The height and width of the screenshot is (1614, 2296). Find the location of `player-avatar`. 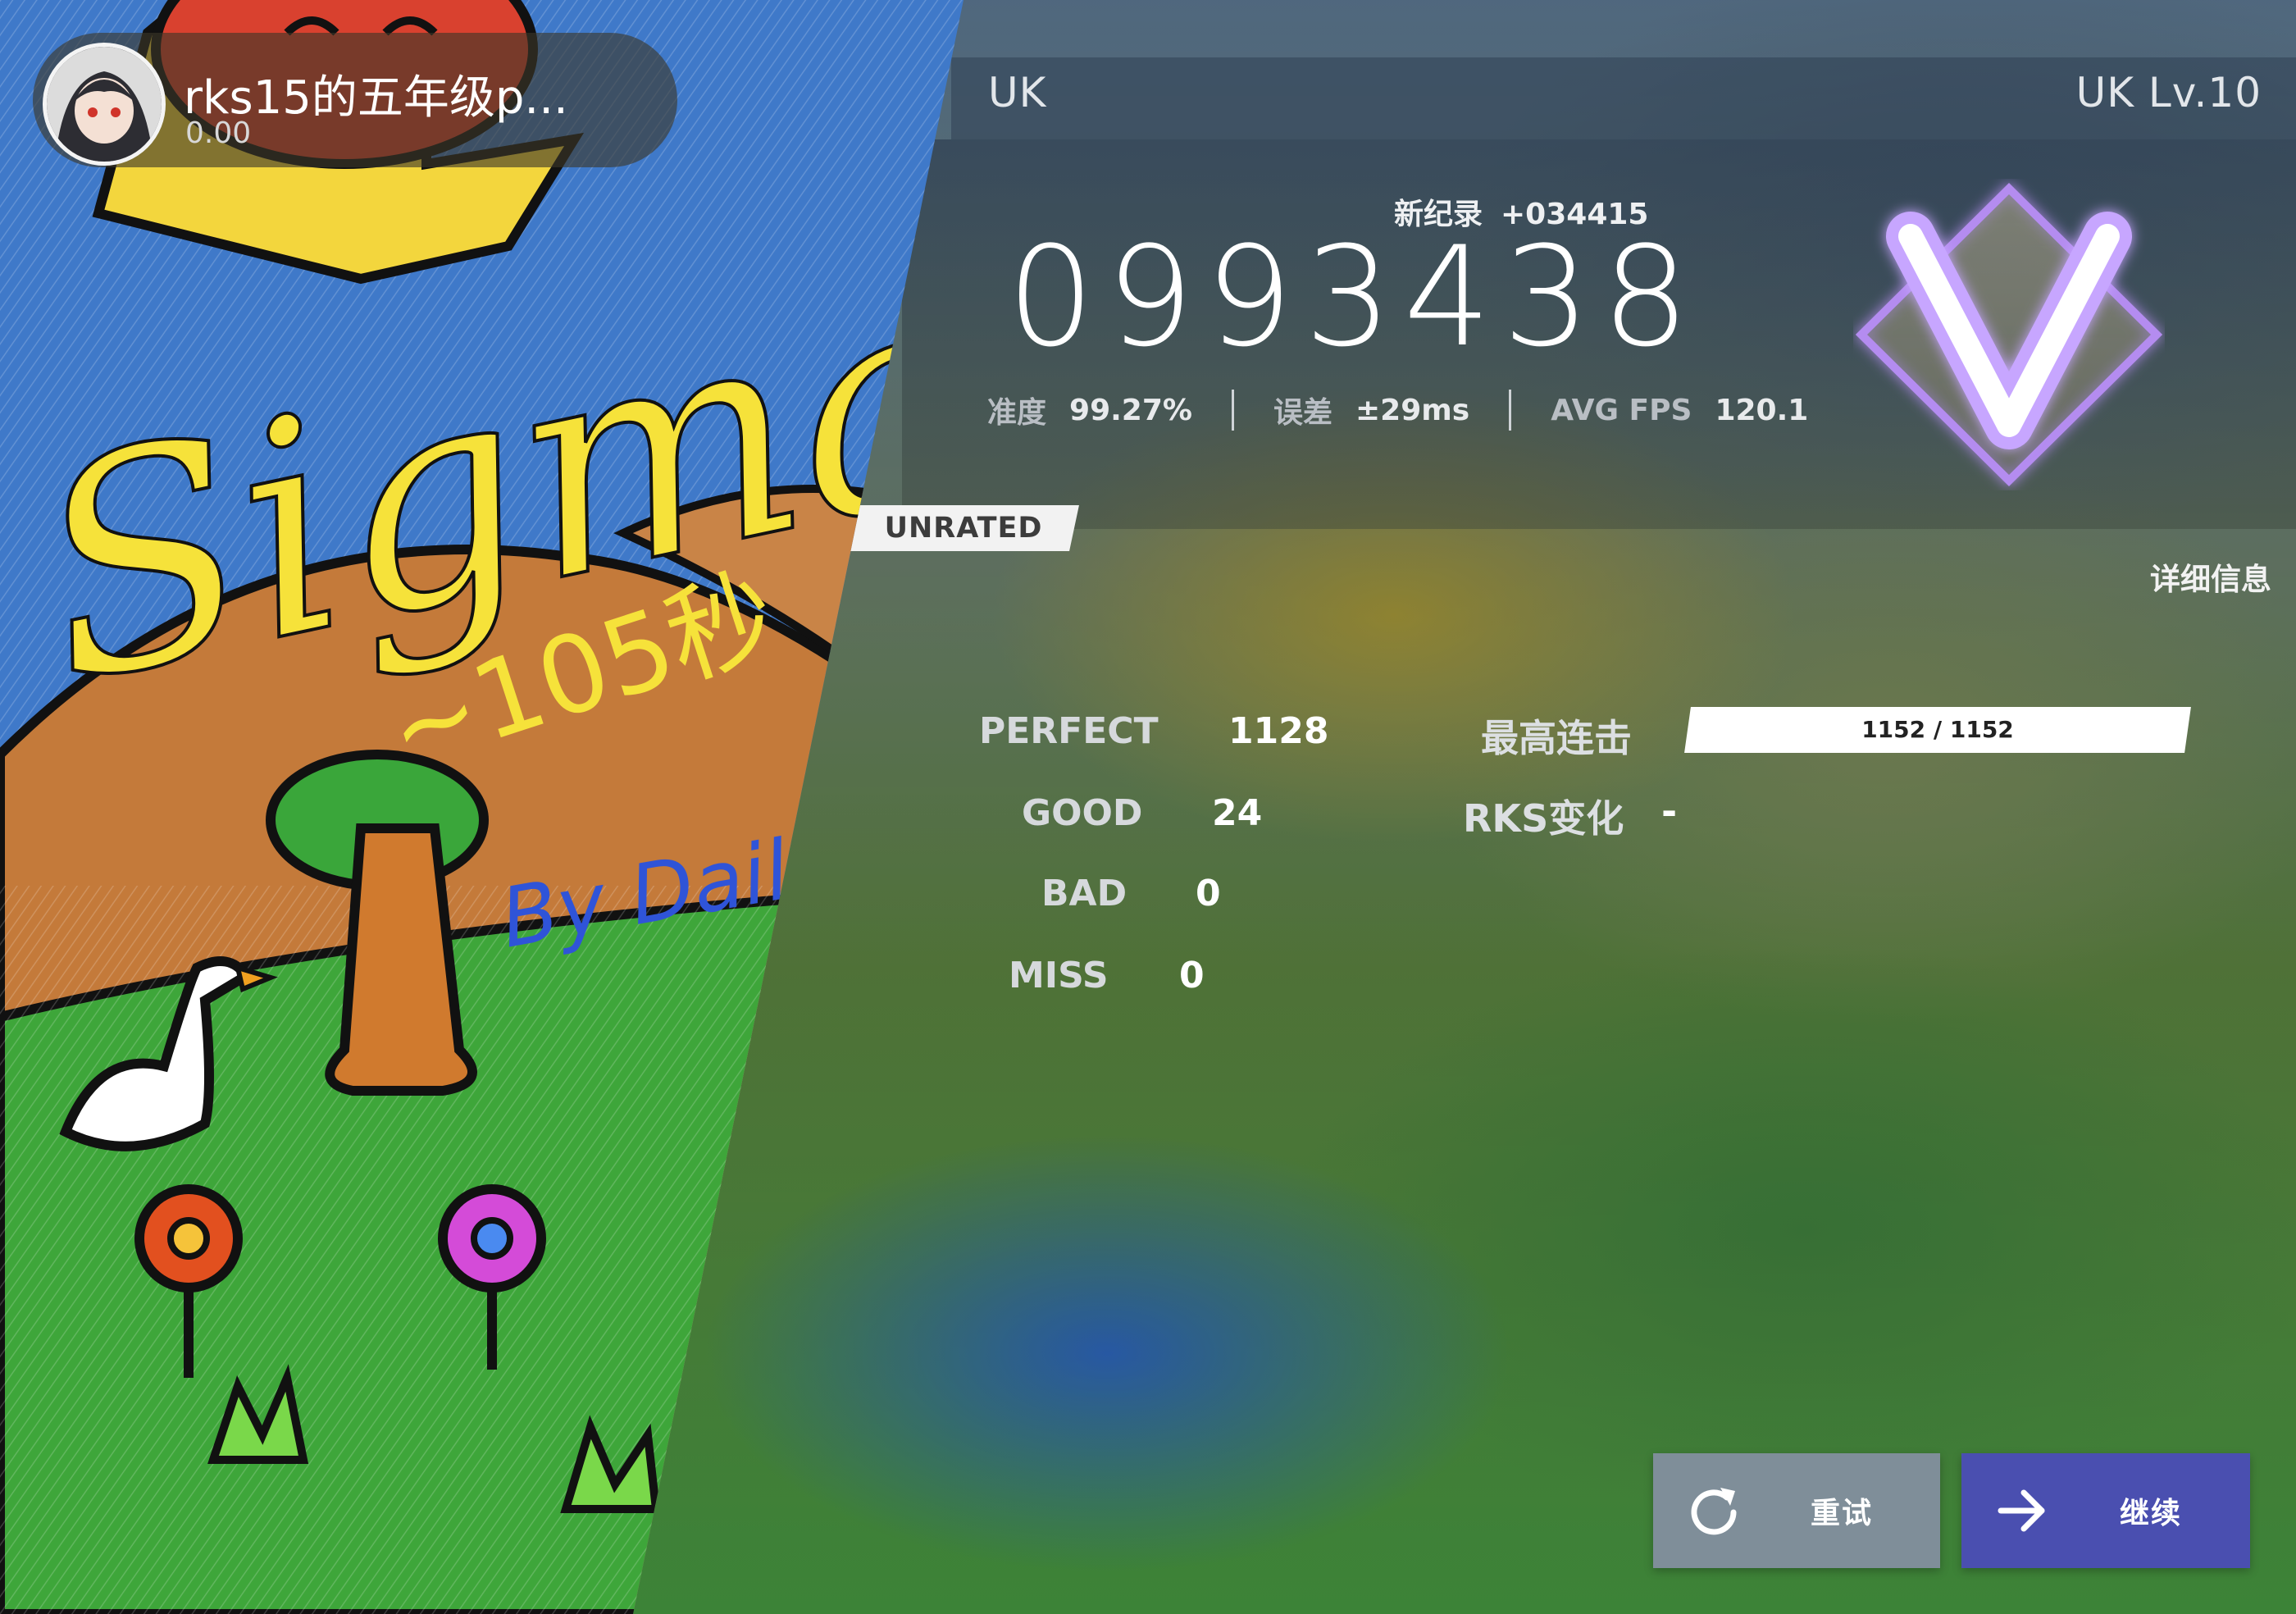

player-avatar is located at coordinates (104, 104).